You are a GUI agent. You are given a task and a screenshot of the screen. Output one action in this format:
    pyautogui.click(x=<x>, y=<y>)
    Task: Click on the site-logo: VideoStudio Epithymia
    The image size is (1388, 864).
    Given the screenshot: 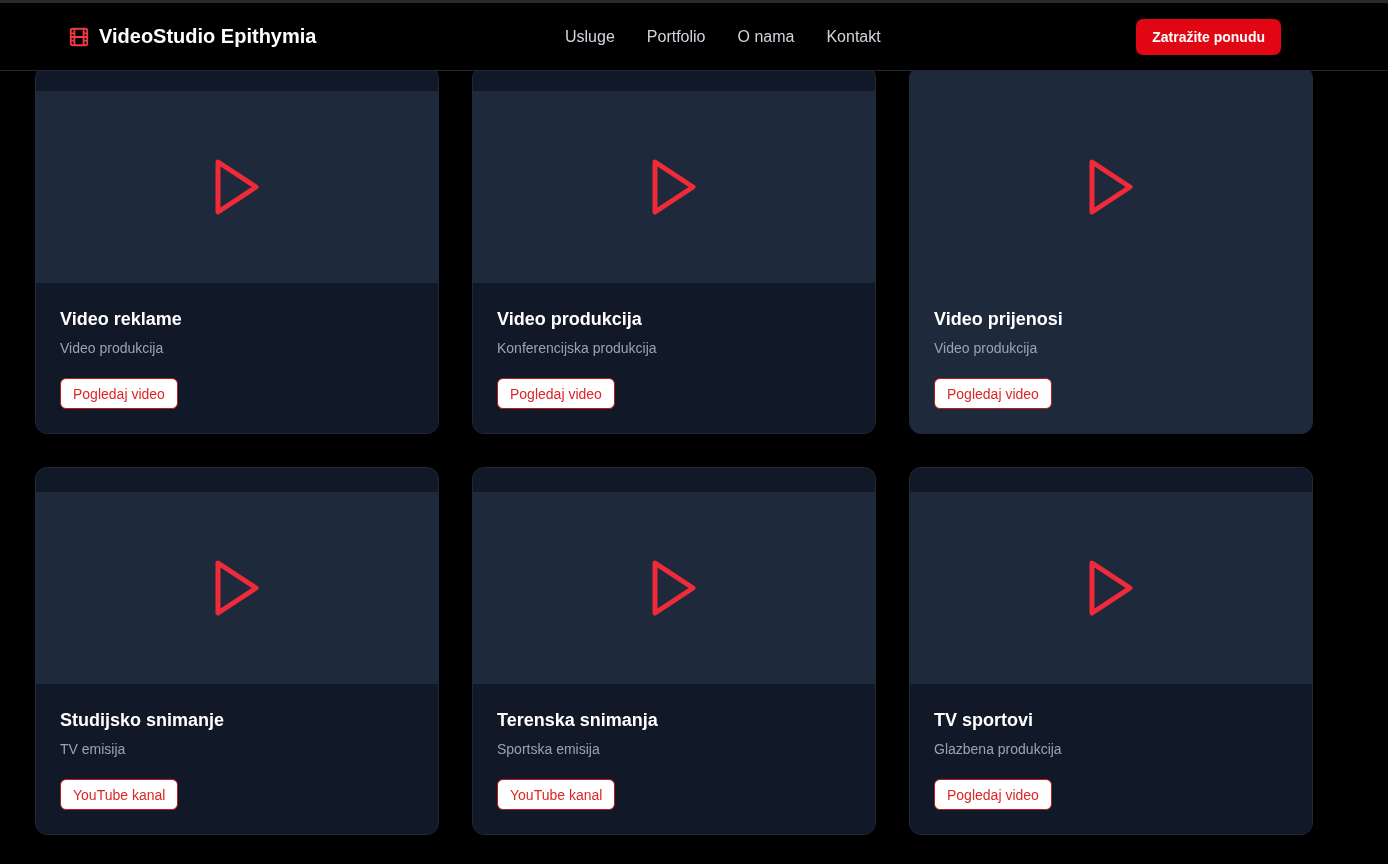 What is the action you would take?
    pyautogui.click(x=208, y=36)
    